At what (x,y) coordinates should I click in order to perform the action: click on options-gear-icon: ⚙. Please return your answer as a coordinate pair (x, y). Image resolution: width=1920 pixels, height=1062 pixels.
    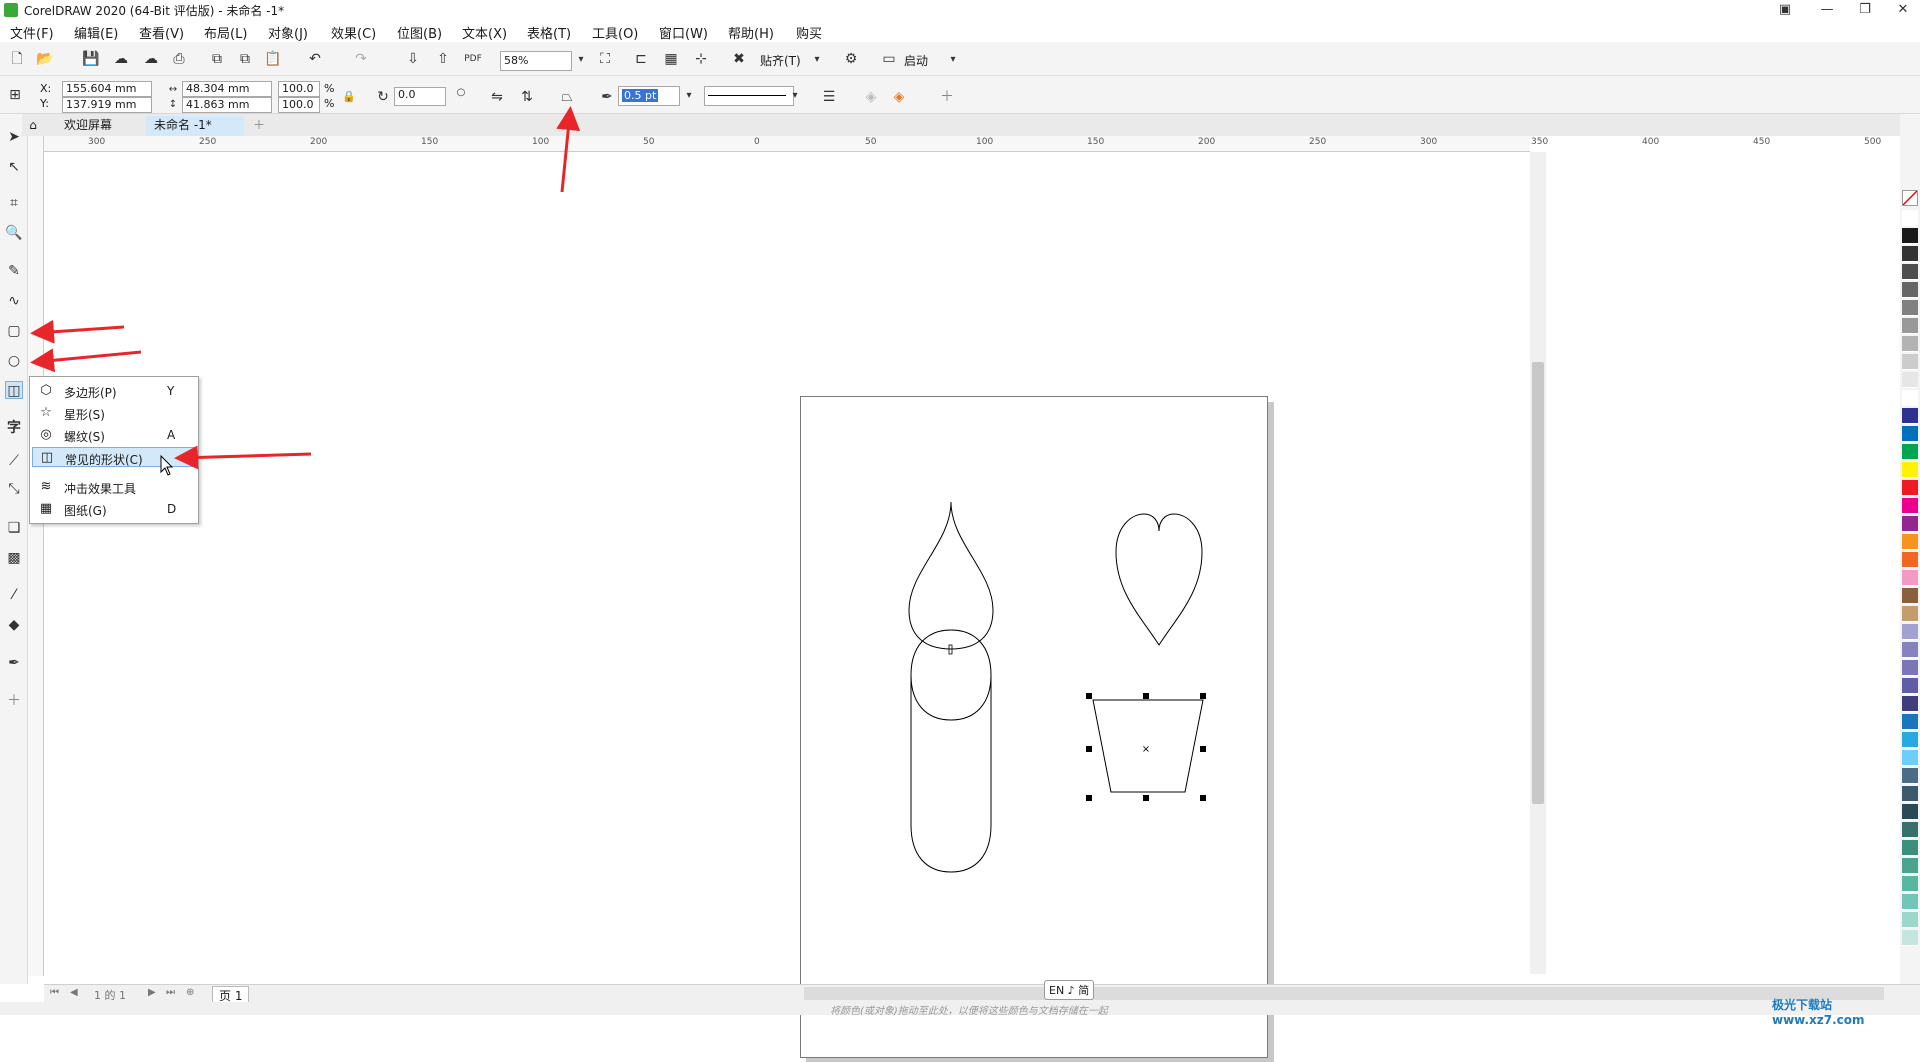
    Looking at the image, I should click on (851, 59).